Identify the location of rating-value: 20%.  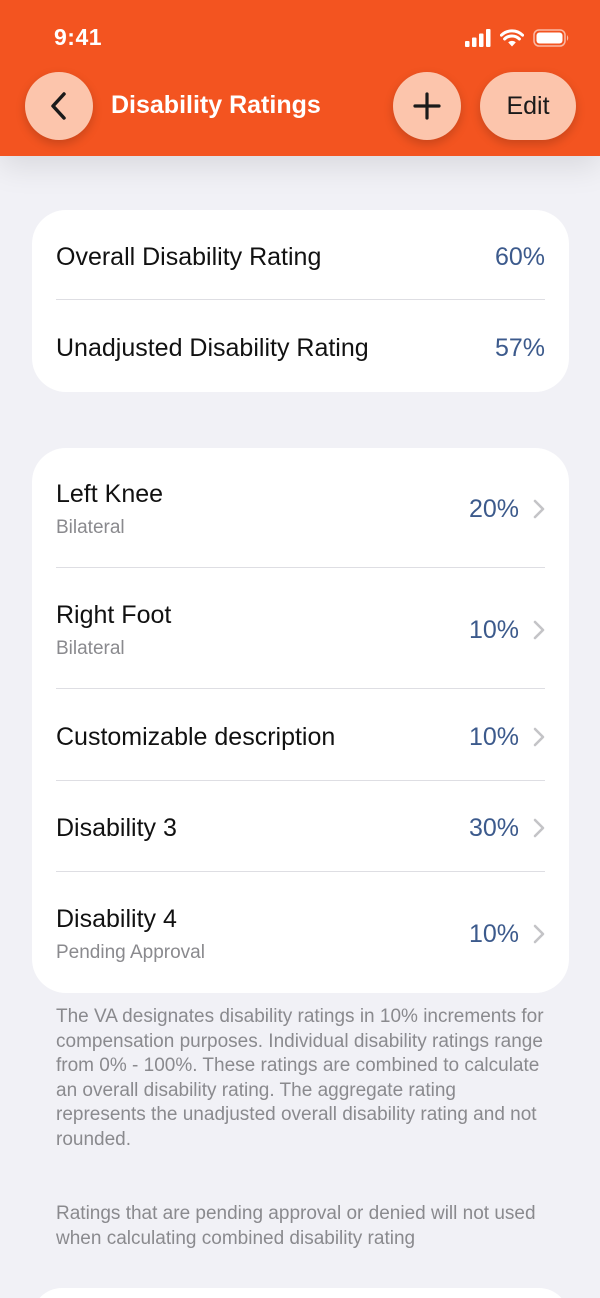
(493, 508).